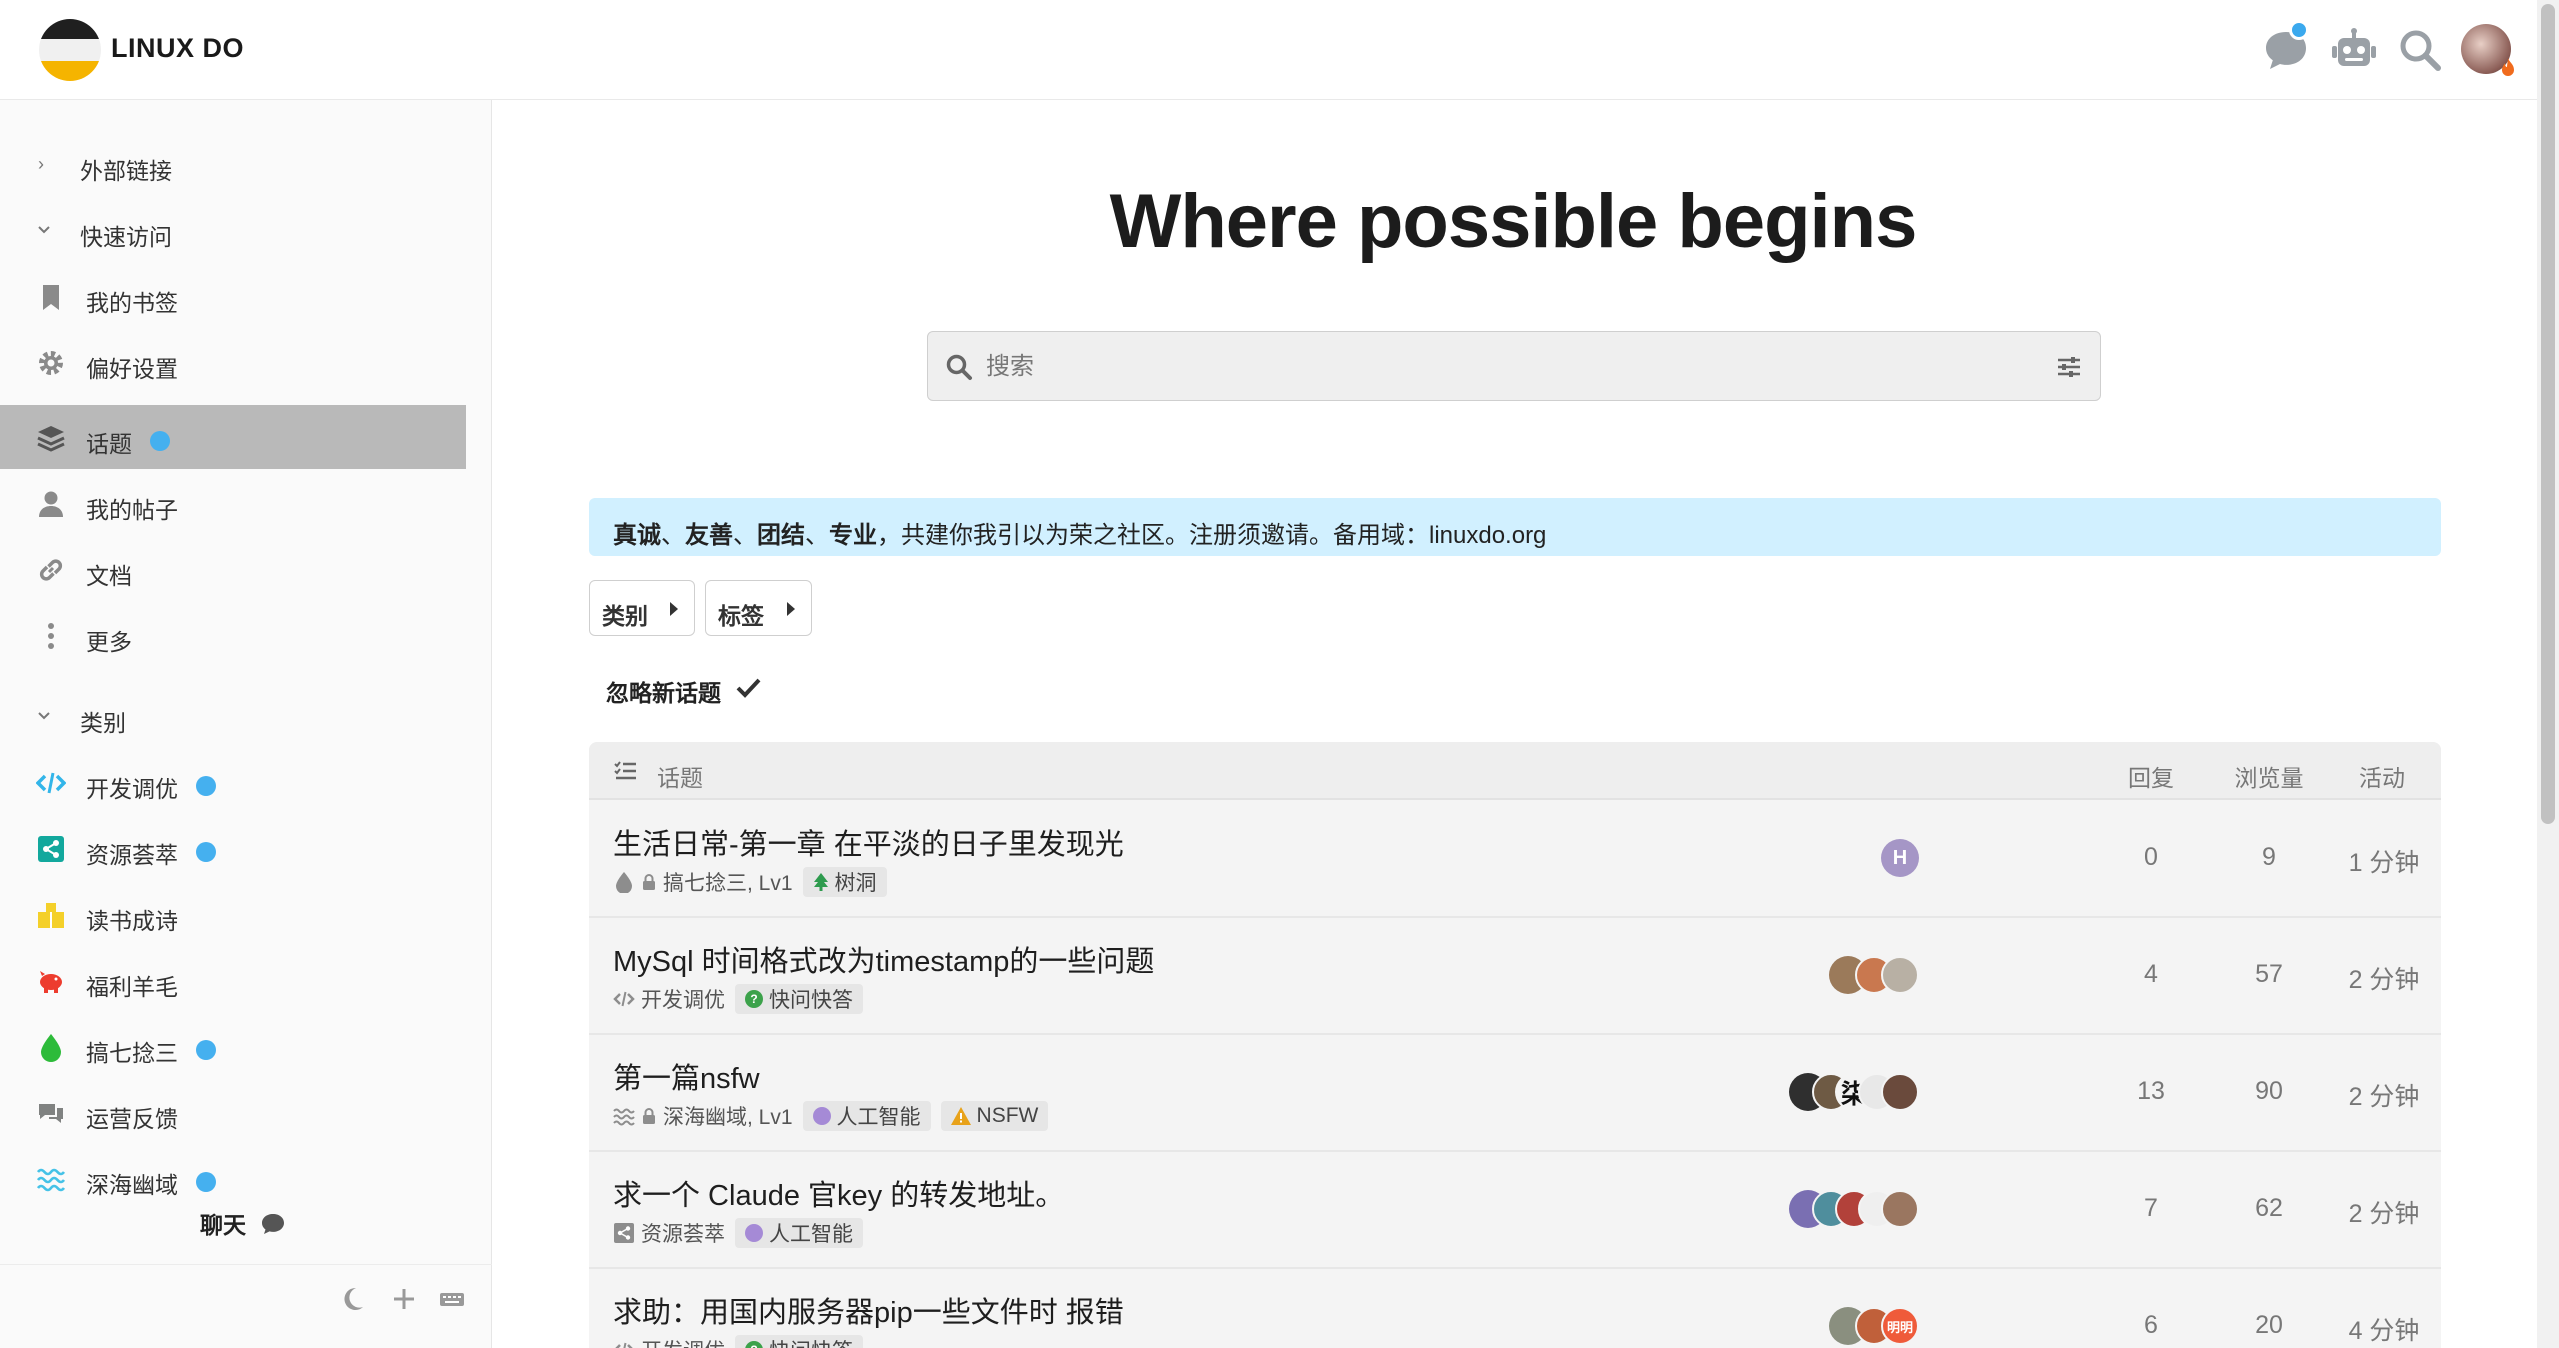 Image resolution: width=2559 pixels, height=1348 pixels. I want to click on topic-title-link: 求助：用国内服务器pip一些文件时 报错, so click(868, 1310).